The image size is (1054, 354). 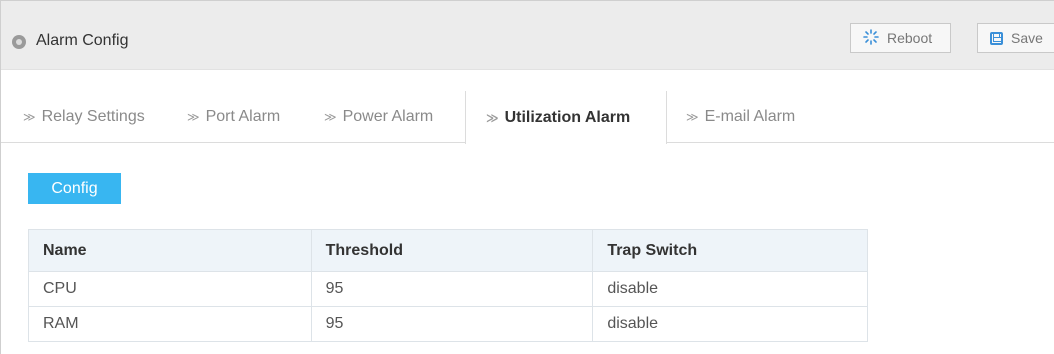 I want to click on tab-label: E-mail Alarm, so click(x=750, y=116).